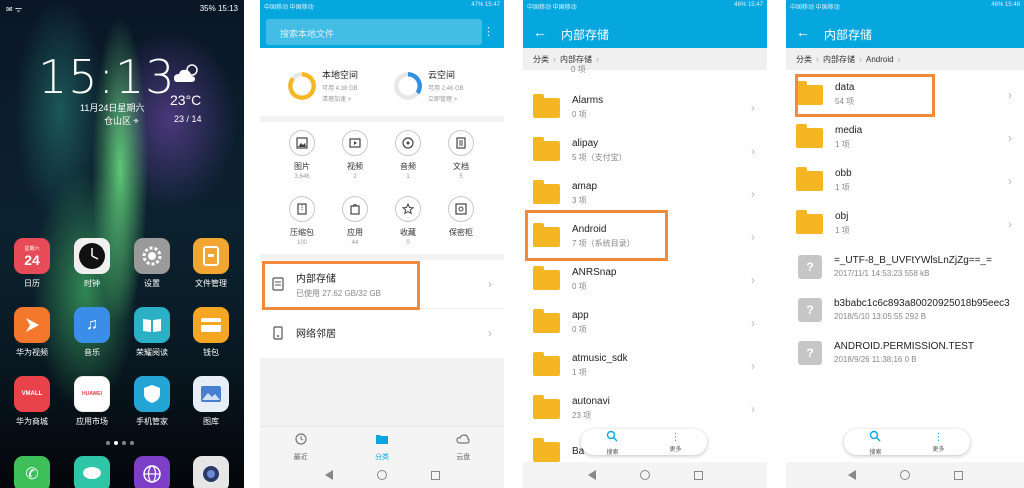 This screenshot has height=488, width=1024. Describe the element at coordinates (301, 444) in the screenshot. I see `tab-recent: 最近` at that location.